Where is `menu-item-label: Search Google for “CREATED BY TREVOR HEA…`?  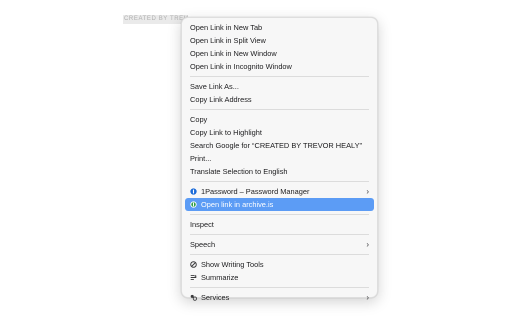 menu-item-label: Search Google for “CREATED BY TREVOR HEA… is located at coordinates (276, 145).